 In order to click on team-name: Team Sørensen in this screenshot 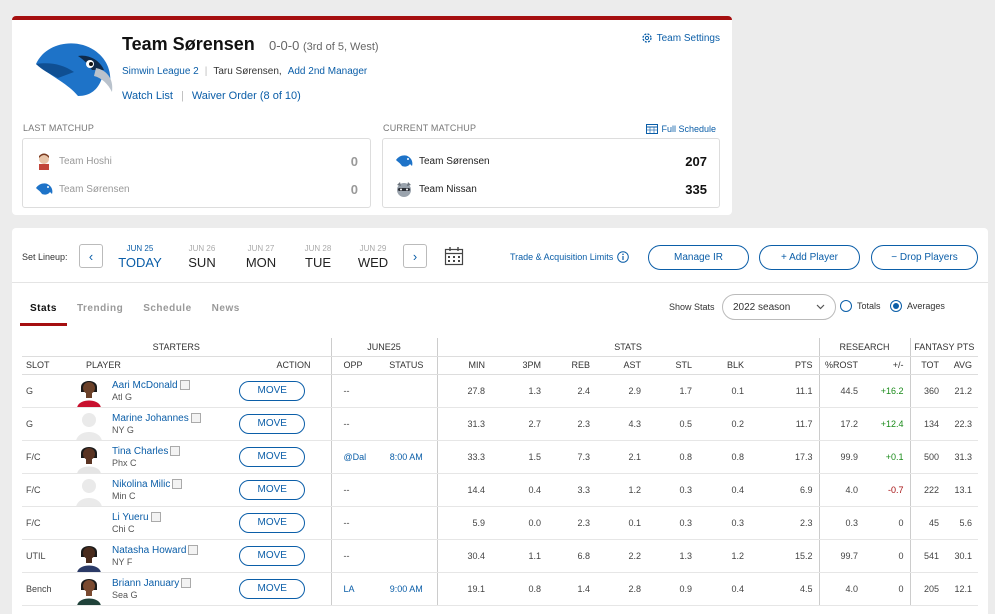, I will do `click(188, 44)`.